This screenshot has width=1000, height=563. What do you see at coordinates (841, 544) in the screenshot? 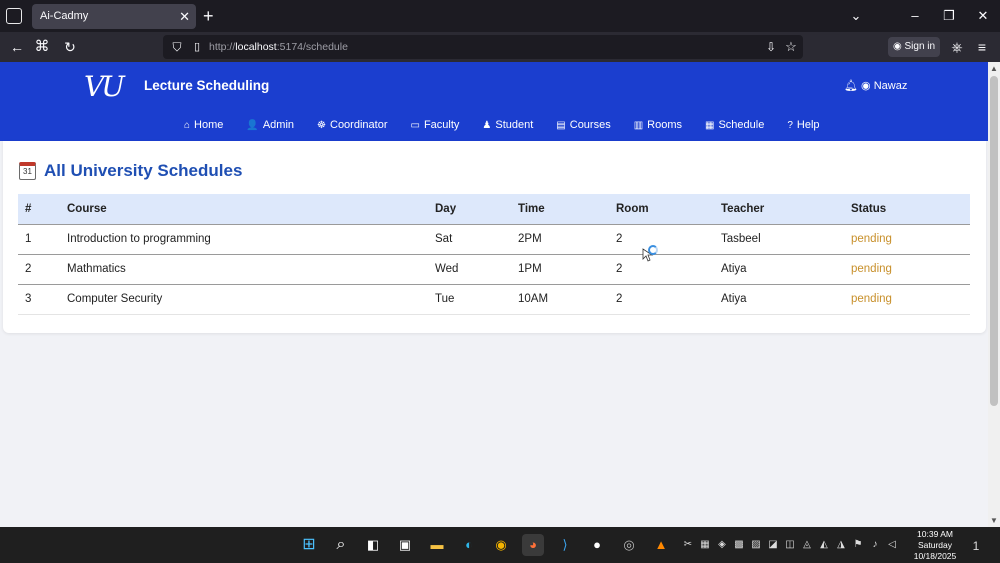
I see `tray-icon: ◮` at bounding box center [841, 544].